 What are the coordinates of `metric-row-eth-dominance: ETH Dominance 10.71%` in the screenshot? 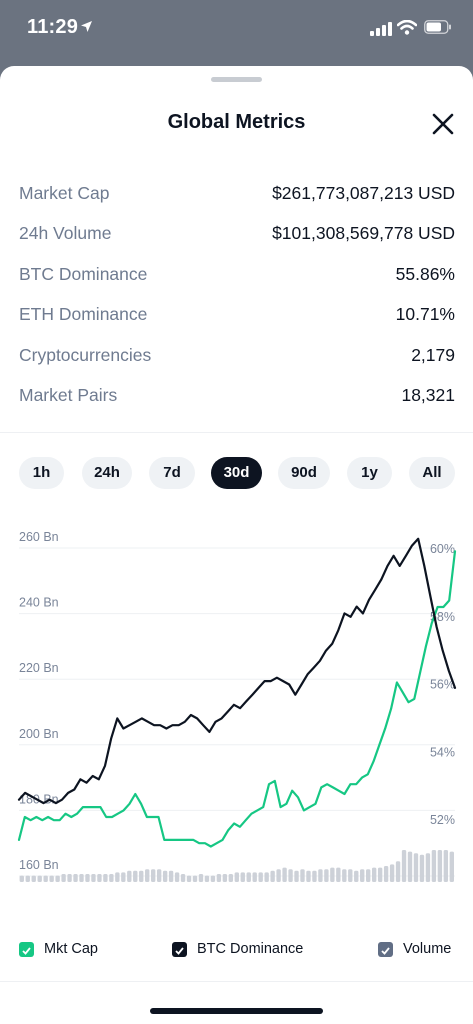 It's located at (237, 316).